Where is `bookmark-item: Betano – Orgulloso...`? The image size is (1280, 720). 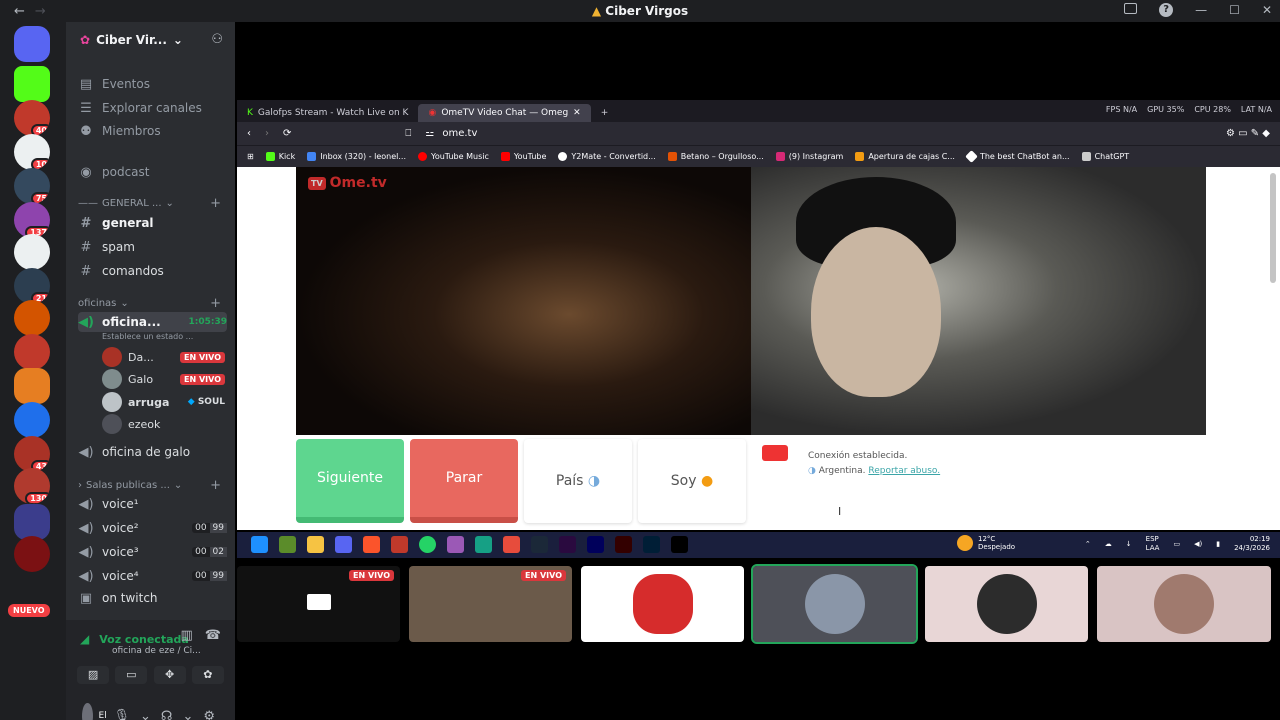 bookmark-item: Betano – Orgulloso... is located at coordinates (715, 156).